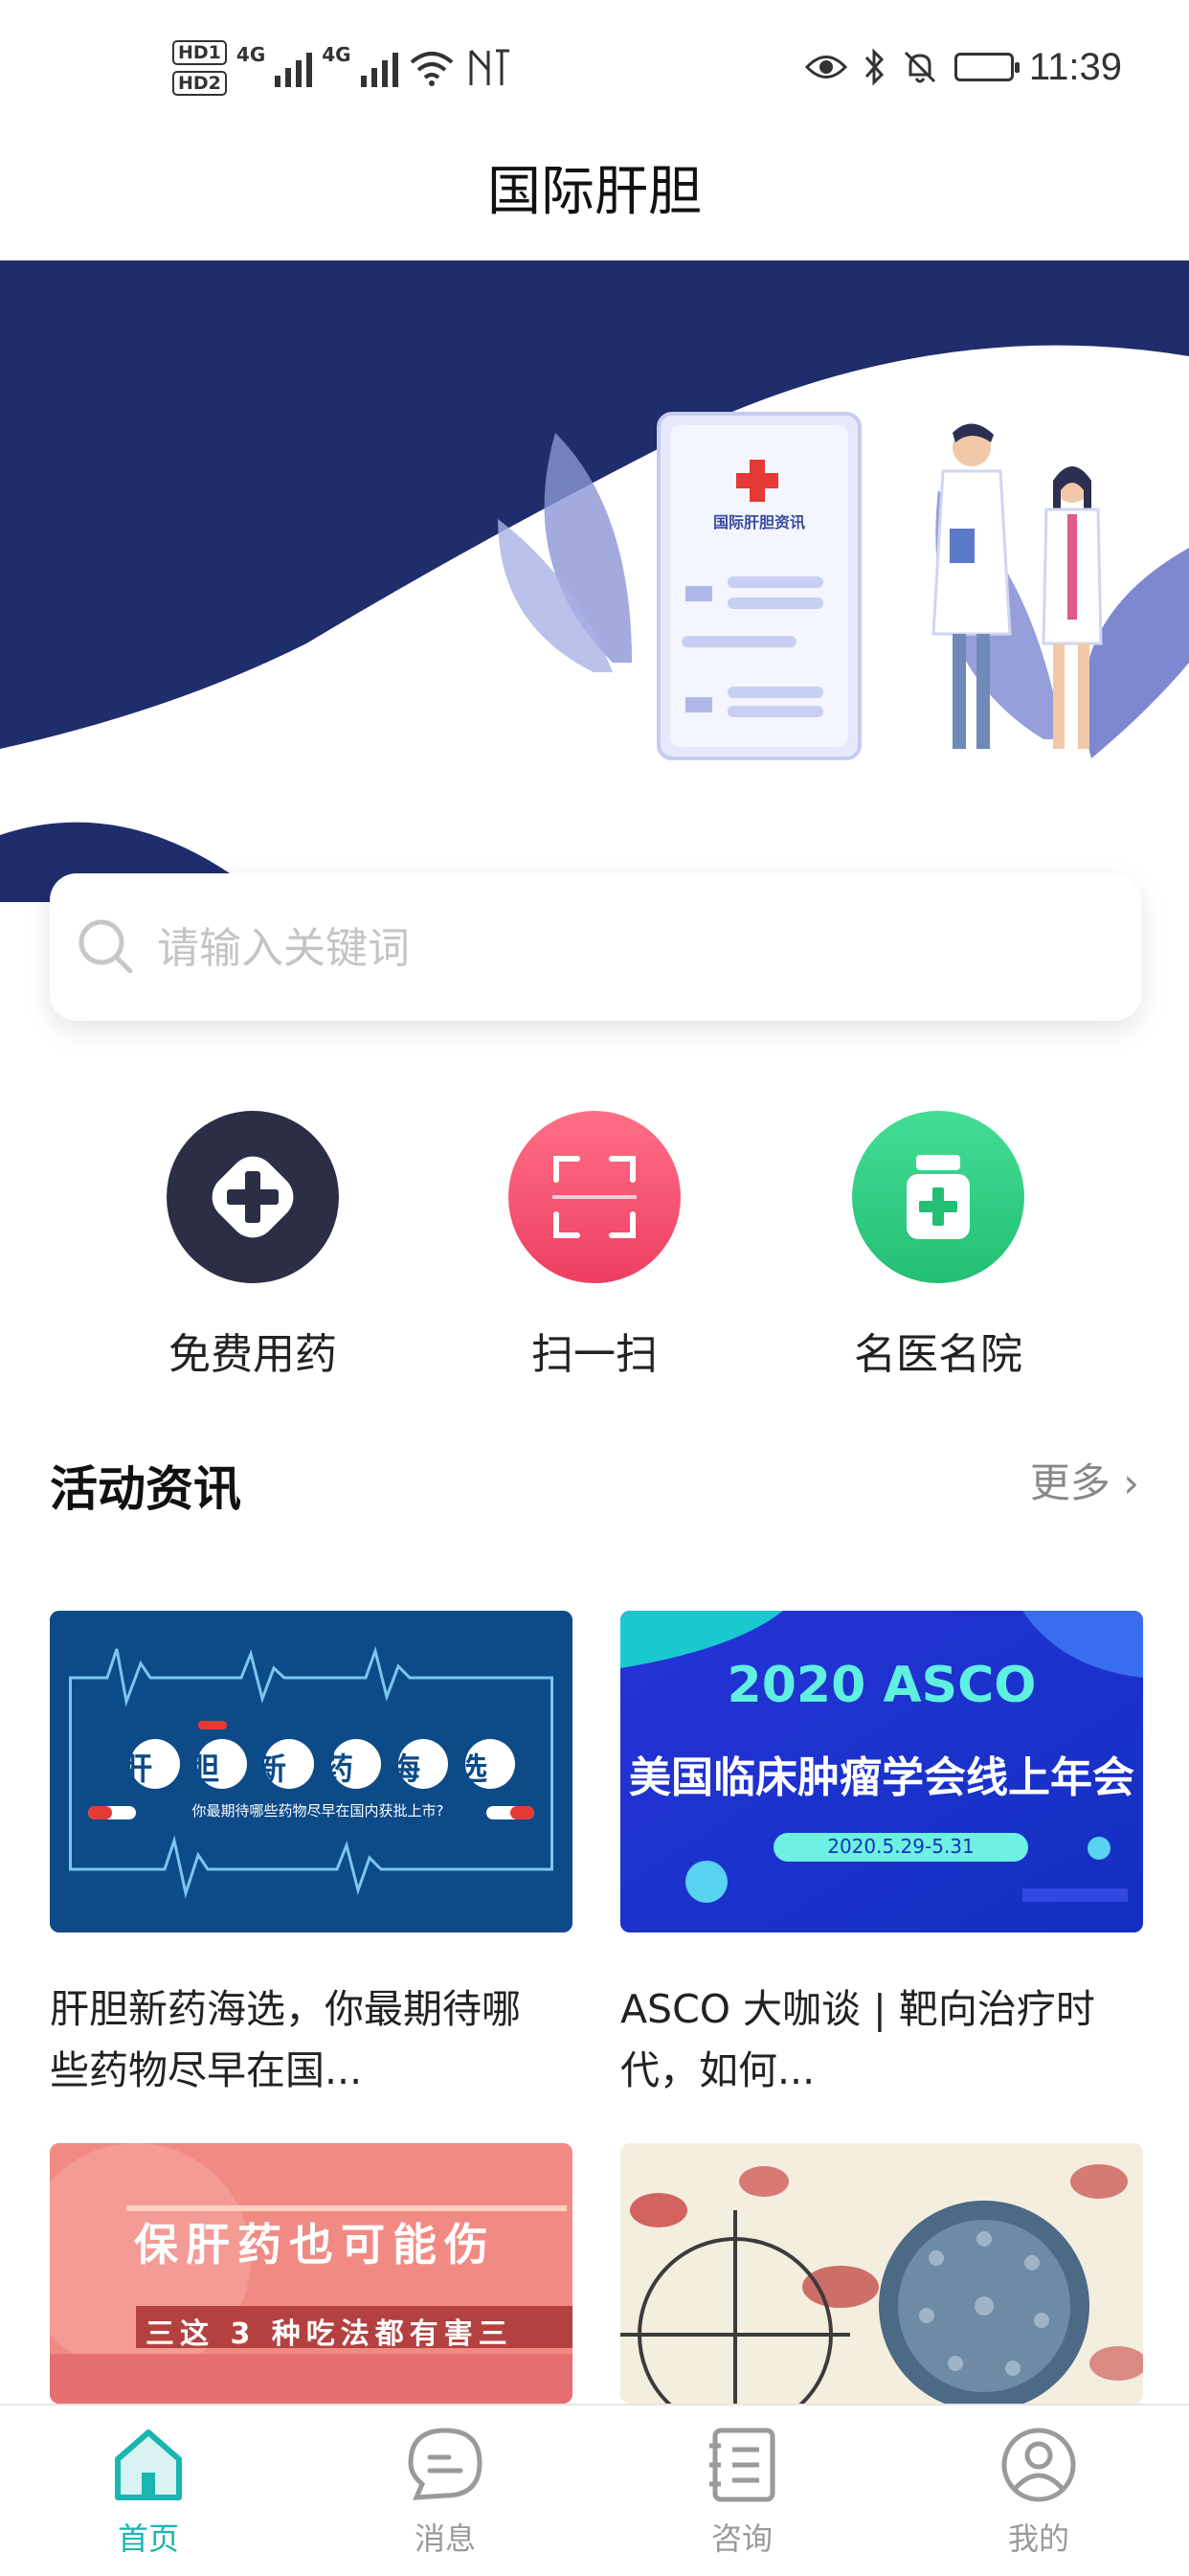  What do you see at coordinates (1069, 1482) in the screenshot?
I see `more-label: 更多` at bounding box center [1069, 1482].